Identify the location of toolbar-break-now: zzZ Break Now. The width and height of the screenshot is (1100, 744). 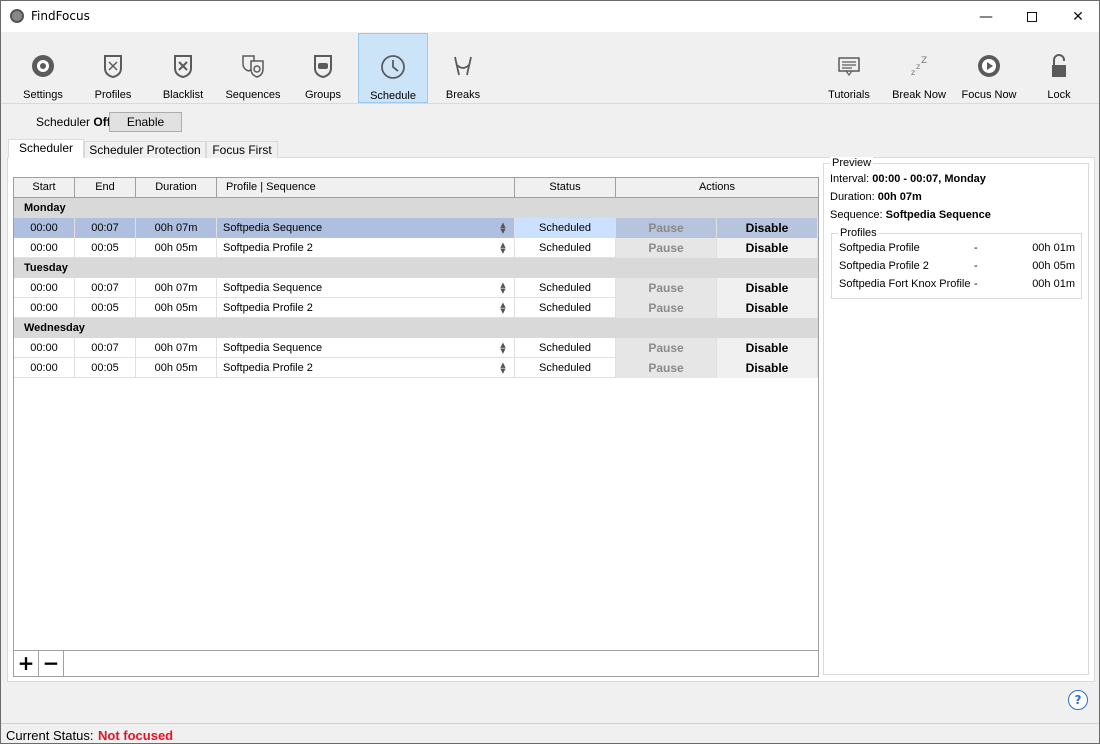
(919, 68).